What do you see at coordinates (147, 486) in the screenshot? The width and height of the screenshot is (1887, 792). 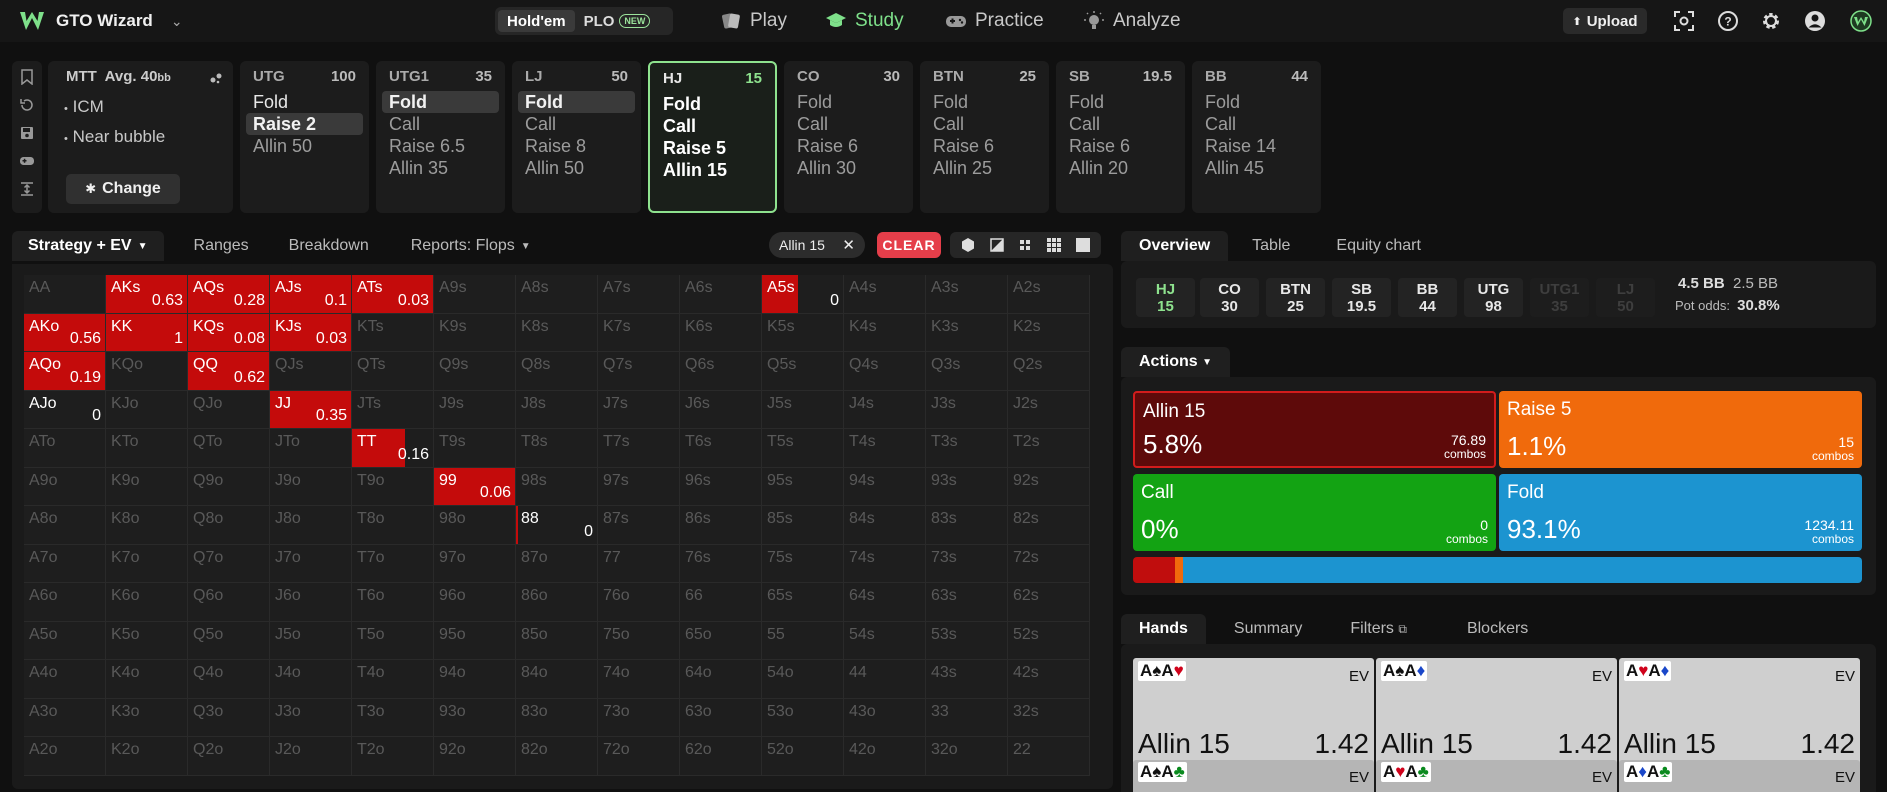 I see `hand-cell-K9o: K9o` at bounding box center [147, 486].